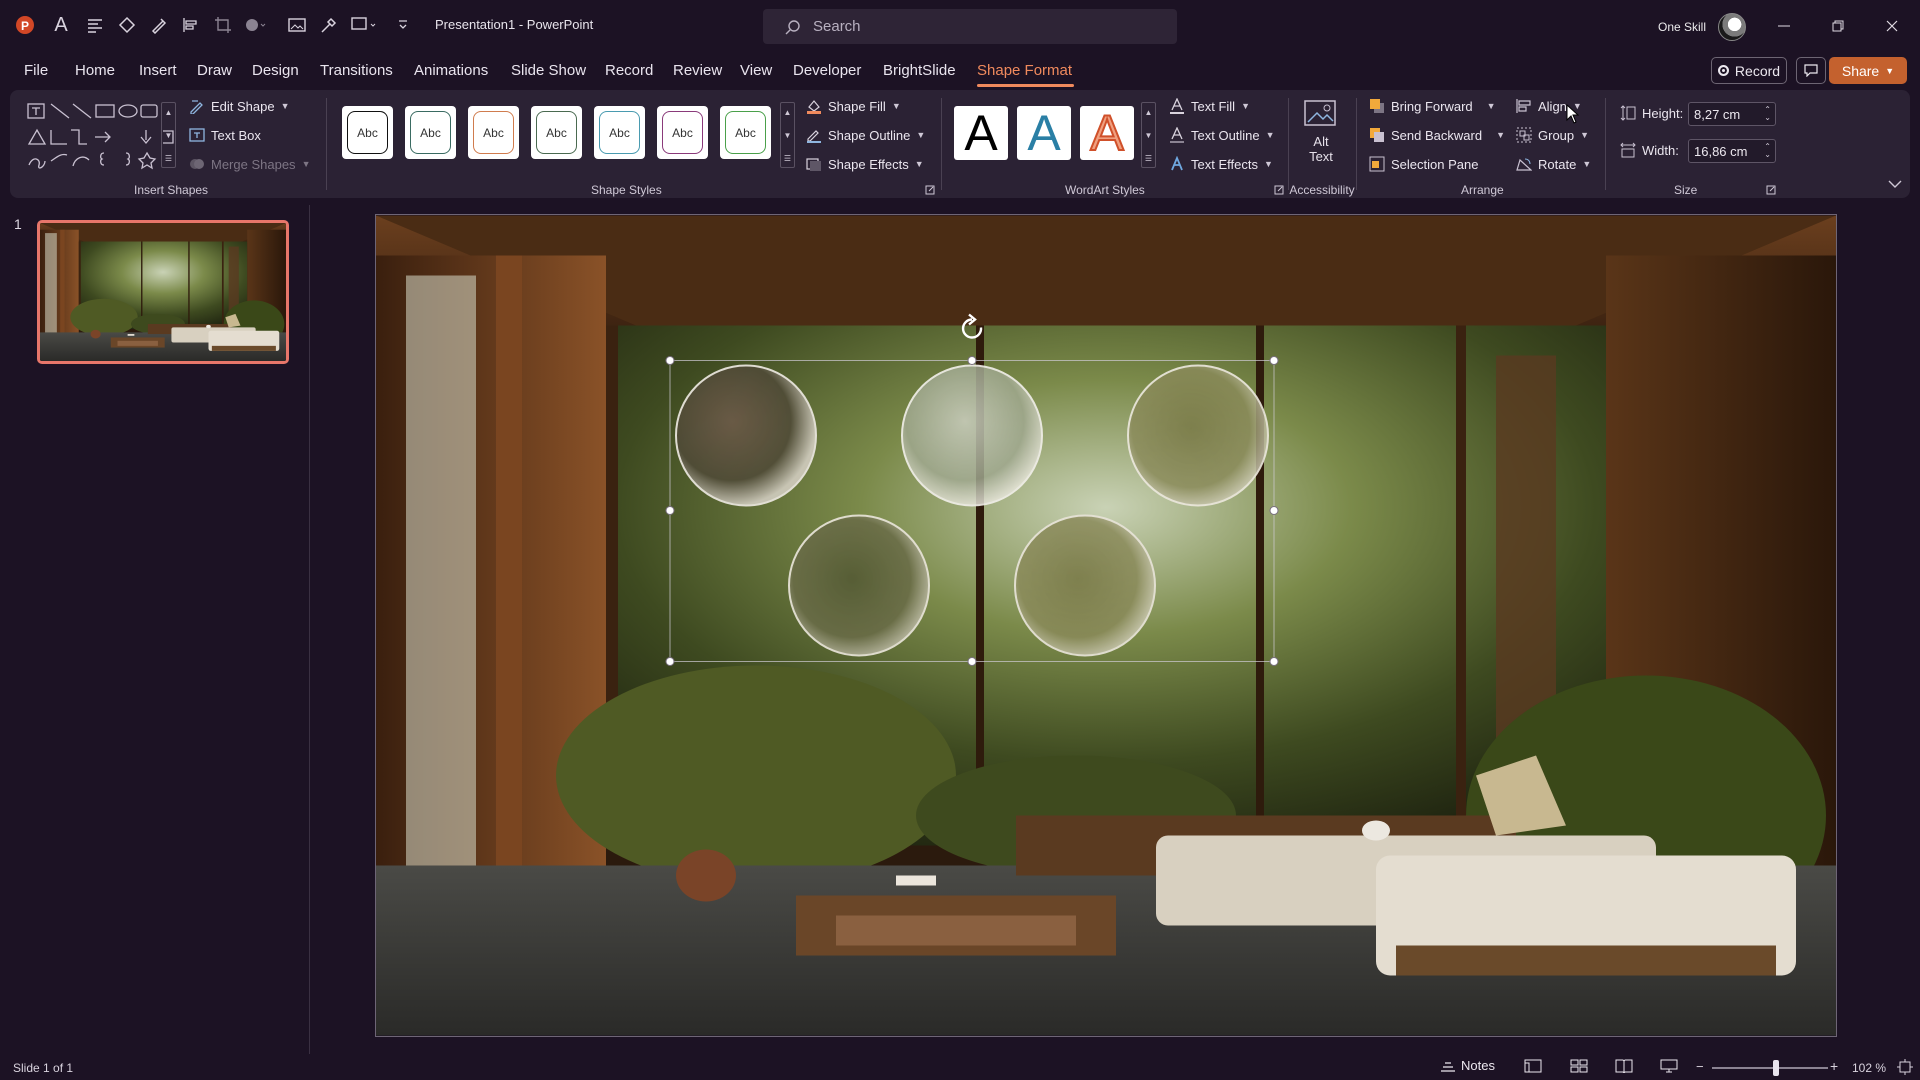  Describe the element at coordinates (697, 70) in the screenshot. I see `tab-review: Review` at that location.